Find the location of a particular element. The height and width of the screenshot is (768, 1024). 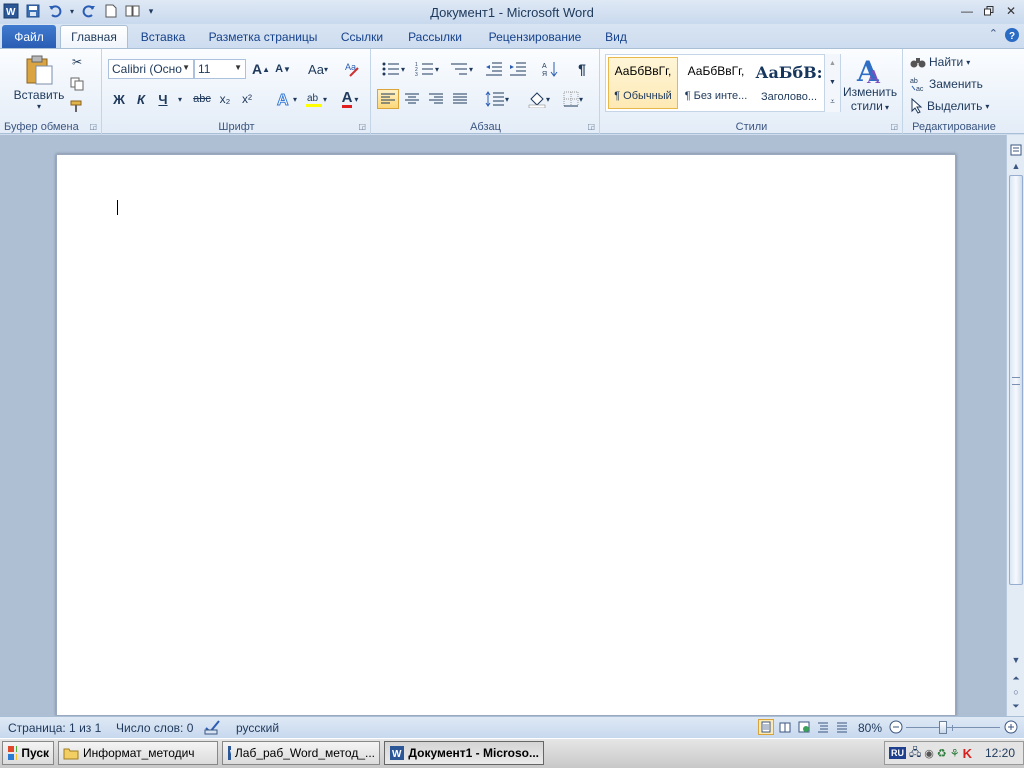

language-indicator: русский is located at coordinates (257, 728).